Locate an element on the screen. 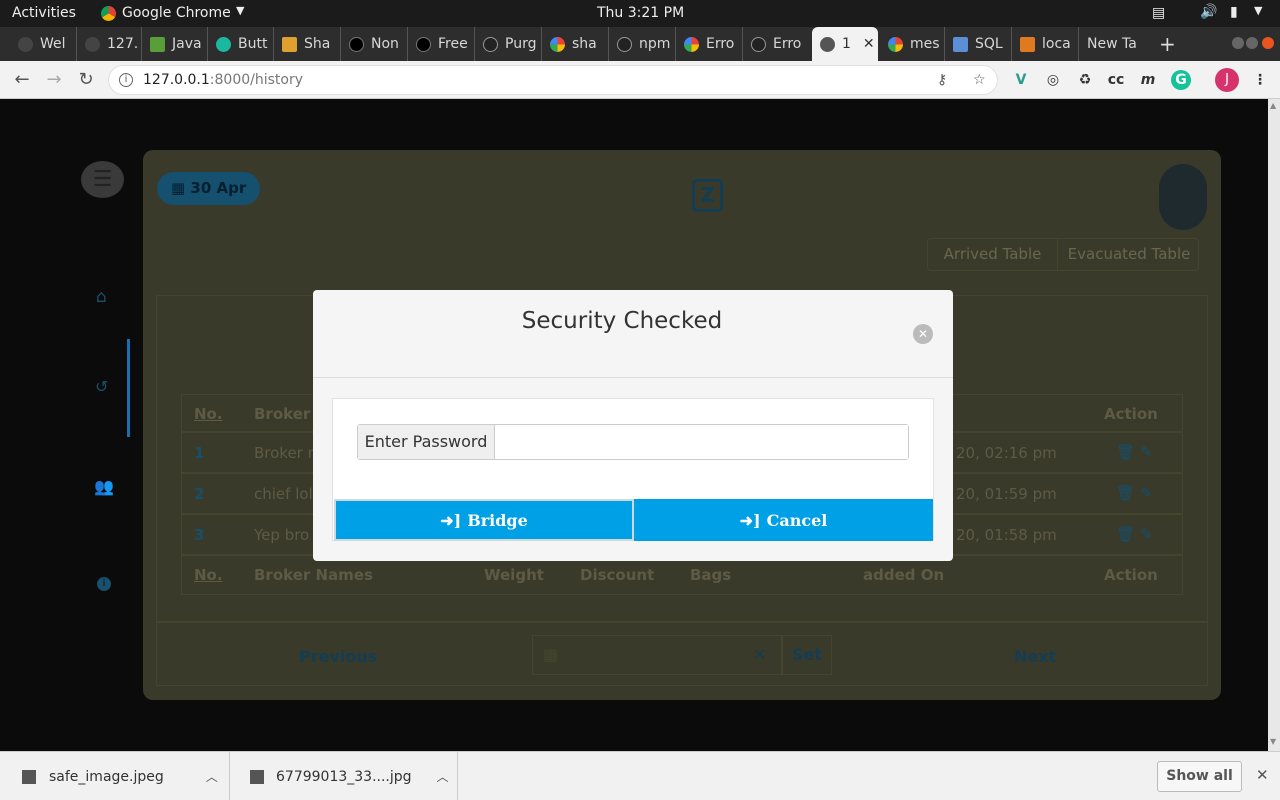 This screenshot has width=1280, height=800. star-icon: ☆ is located at coordinates (979, 80).